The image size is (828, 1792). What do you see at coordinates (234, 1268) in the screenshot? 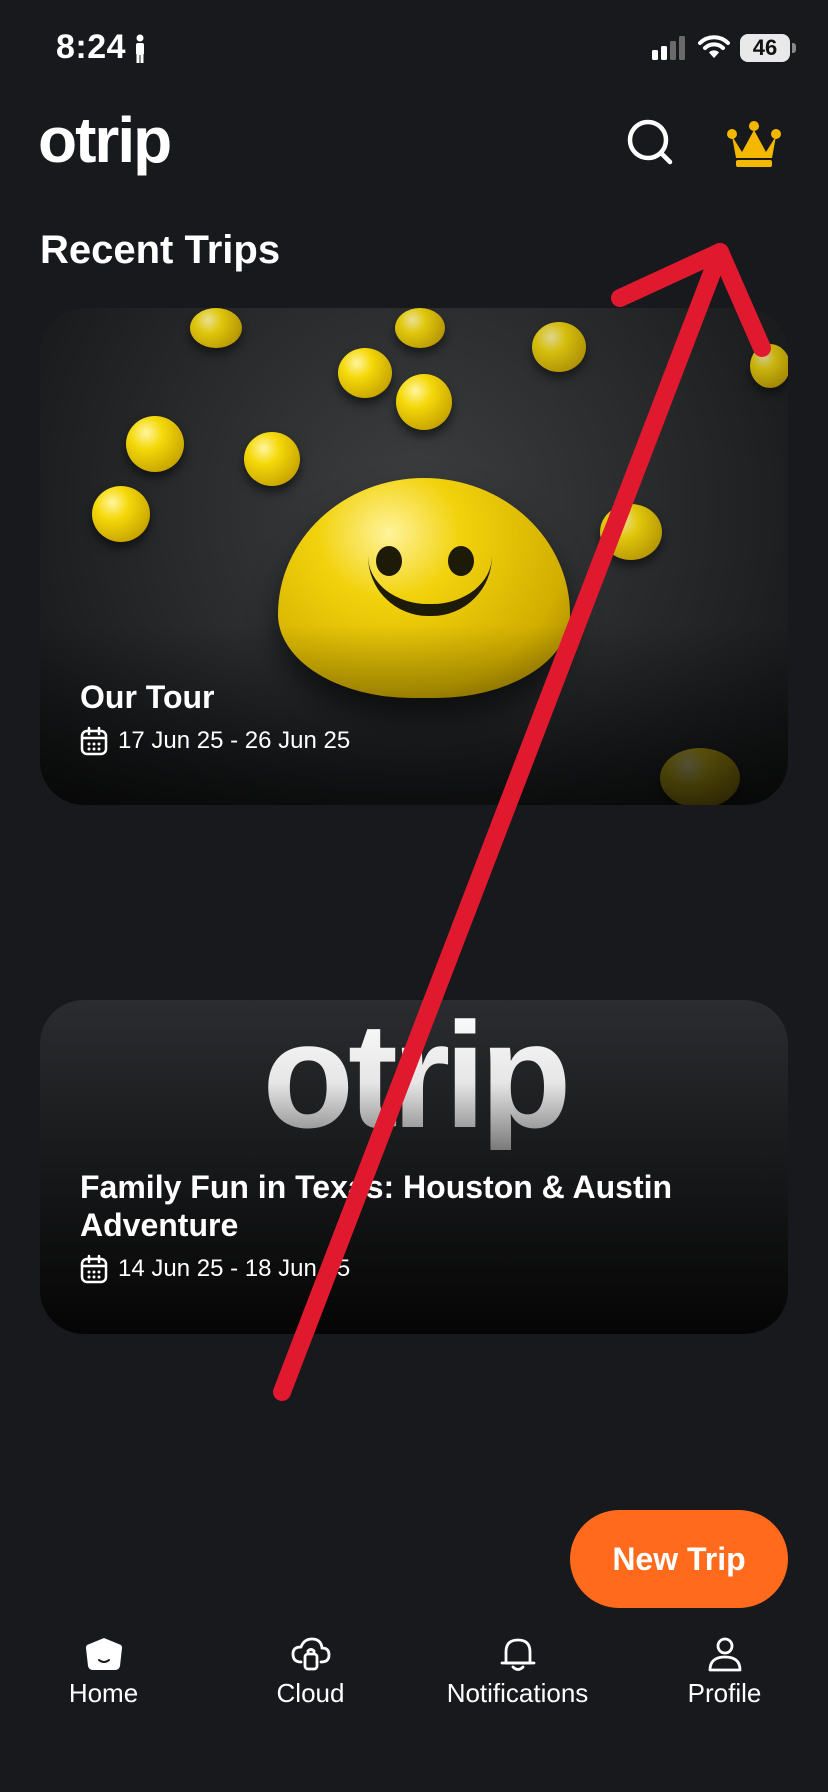
I see `trip-date-range: 14 Jun 25 - 18 Jun 25` at bounding box center [234, 1268].